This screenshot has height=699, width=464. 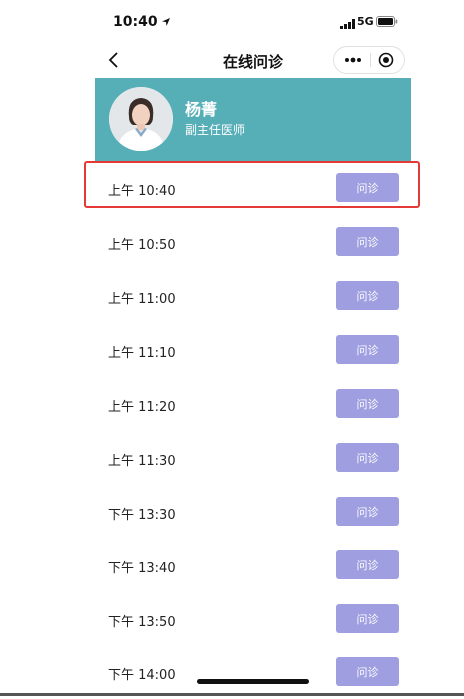 What do you see at coordinates (135, 22) in the screenshot?
I see `status-time: 10:40` at bounding box center [135, 22].